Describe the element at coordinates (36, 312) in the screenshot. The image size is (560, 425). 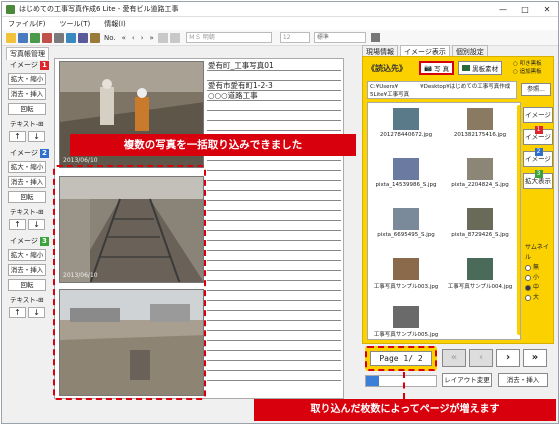
I see `image-3-down-button: ↓` at that location.